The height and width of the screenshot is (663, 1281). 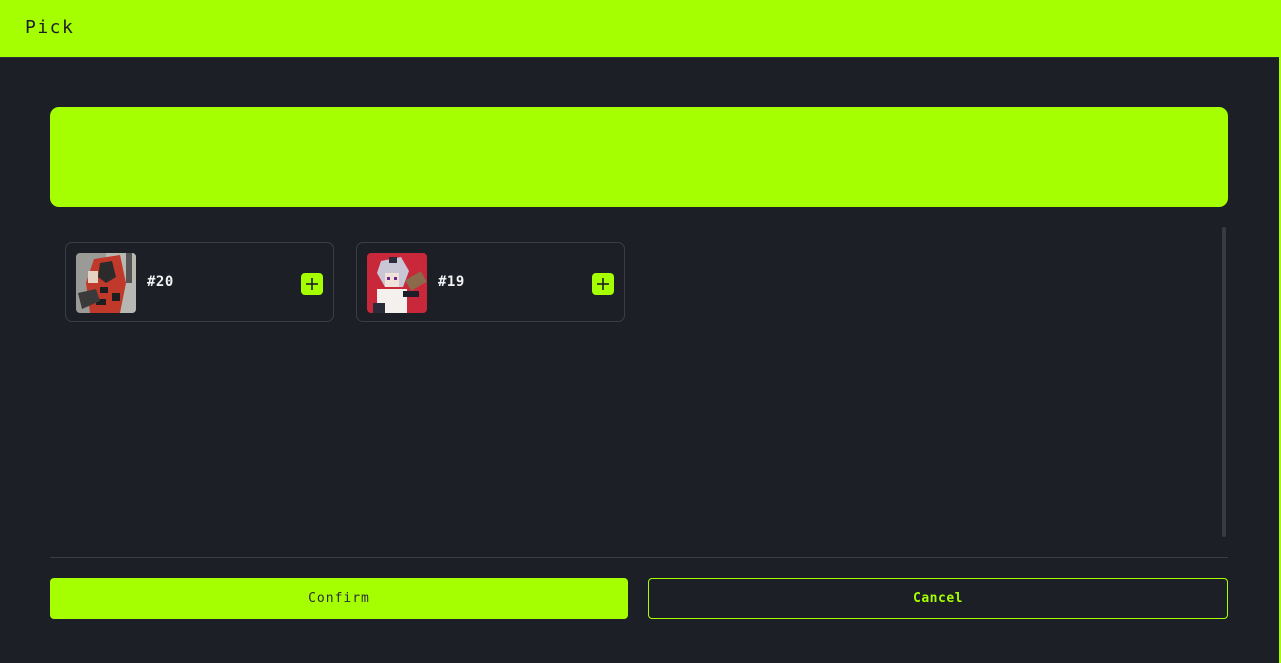 I want to click on list-item: #19, so click(x=490, y=282).